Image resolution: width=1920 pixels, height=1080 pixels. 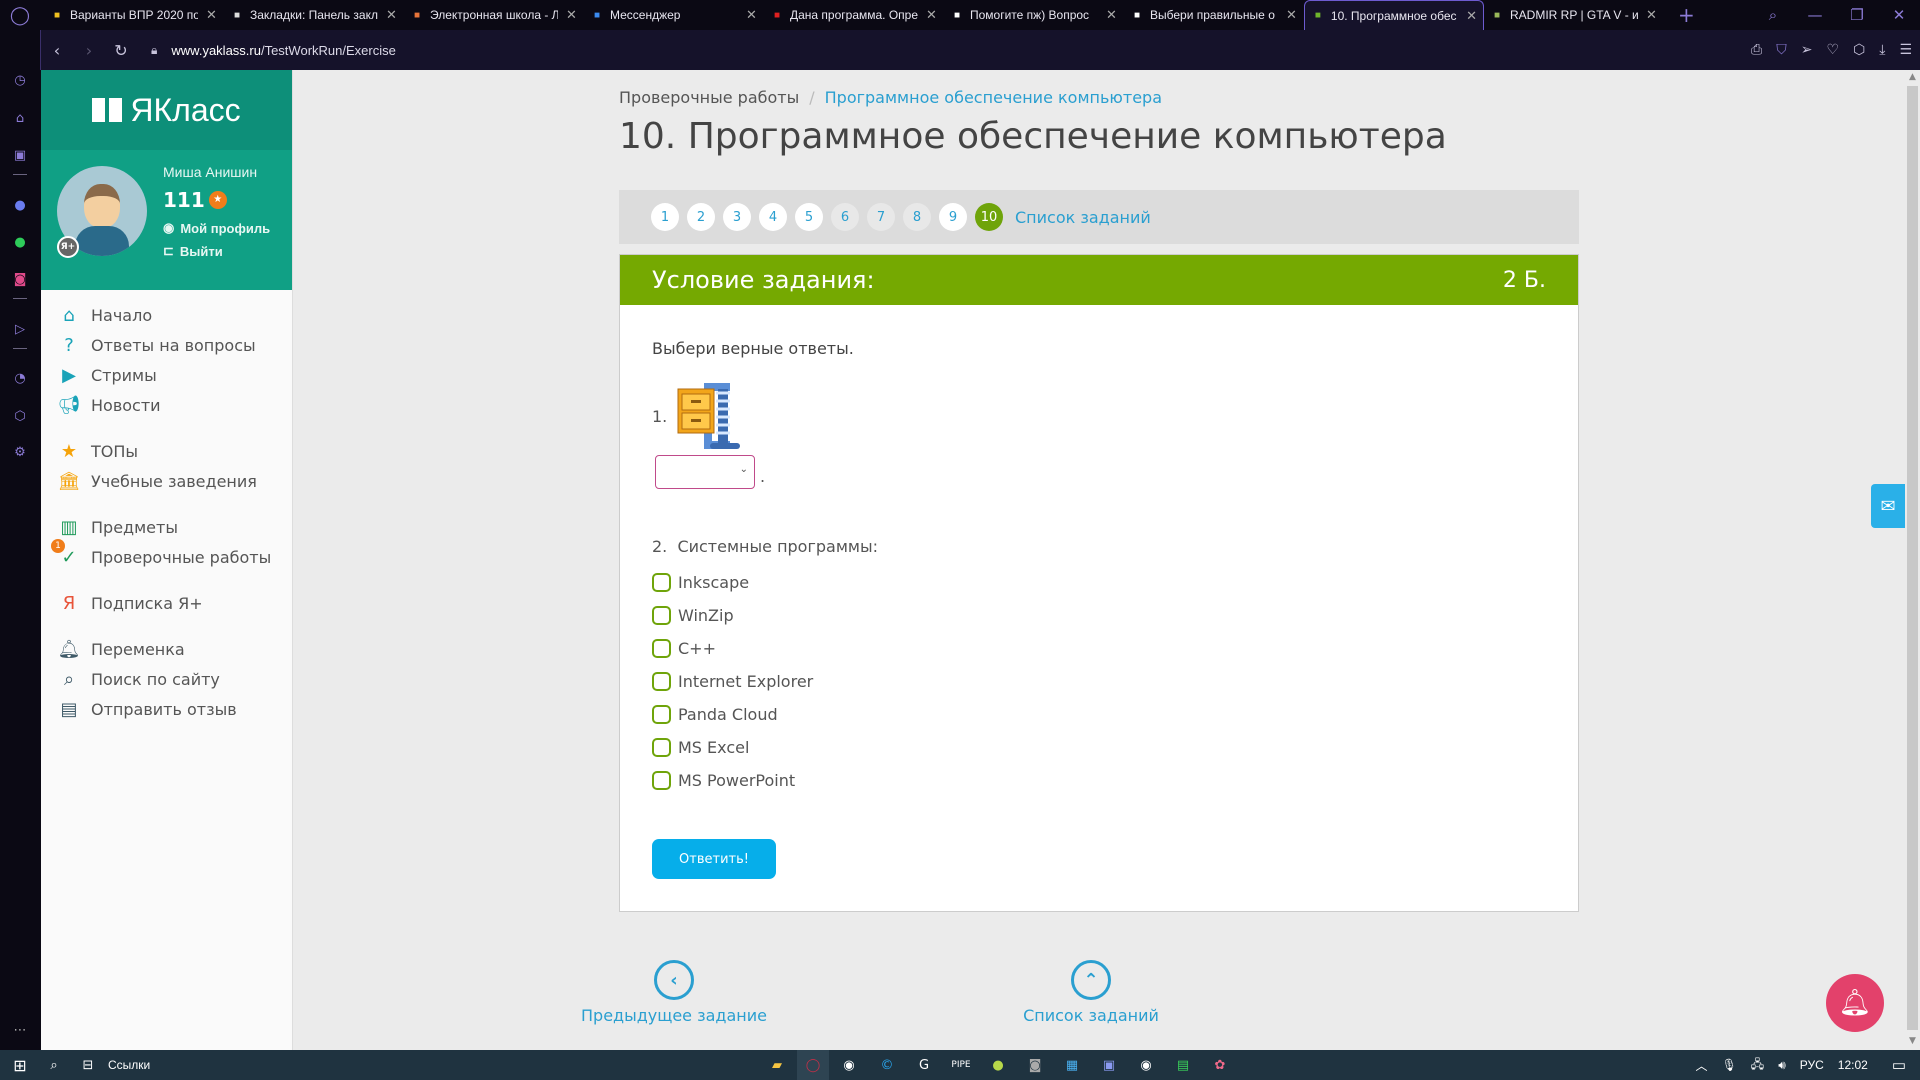 What do you see at coordinates (961, 1065) in the screenshot?
I see `pipe-icon: PIPE` at bounding box center [961, 1065].